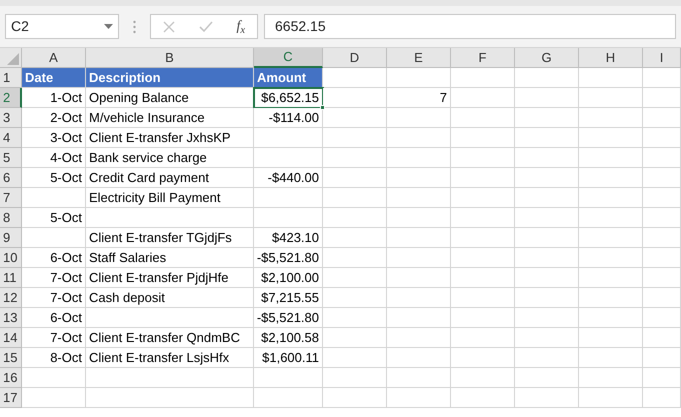 The image size is (681, 417). What do you see at coordinates (170, 98) in the screenshot?
I see `table-cell: Opening Balance` at bounding box center [170, 98].